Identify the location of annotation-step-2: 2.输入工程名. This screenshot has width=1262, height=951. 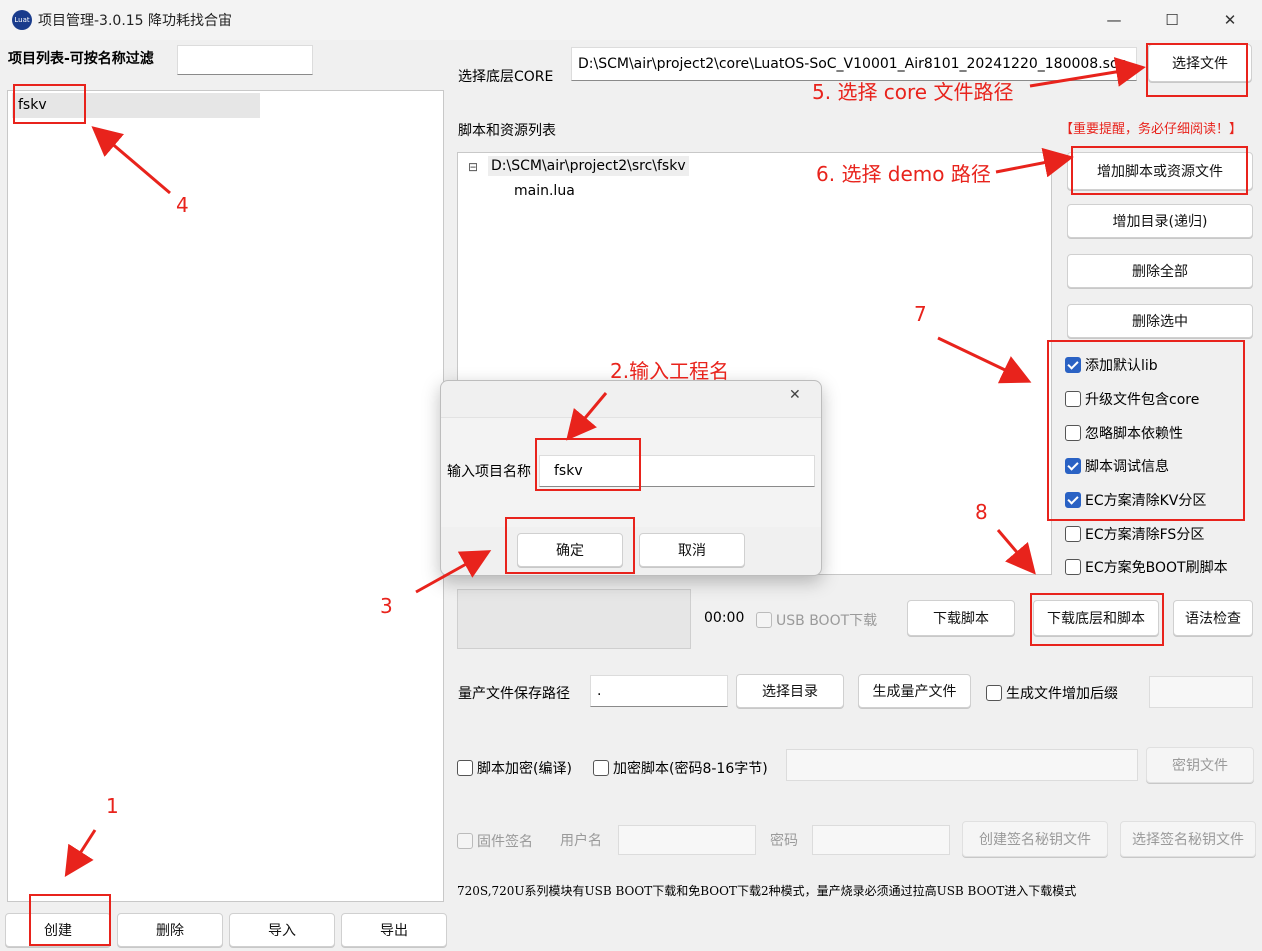
(670, 371).